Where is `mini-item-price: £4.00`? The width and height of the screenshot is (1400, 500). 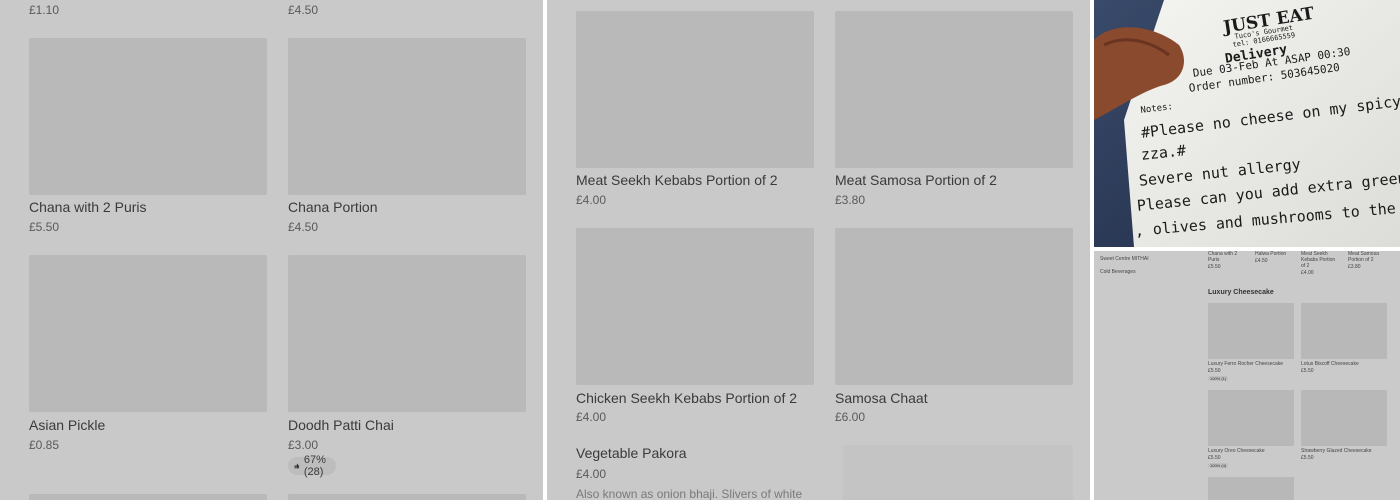 mini-item-price: £4.00 is located at coordinates (1307, 273).